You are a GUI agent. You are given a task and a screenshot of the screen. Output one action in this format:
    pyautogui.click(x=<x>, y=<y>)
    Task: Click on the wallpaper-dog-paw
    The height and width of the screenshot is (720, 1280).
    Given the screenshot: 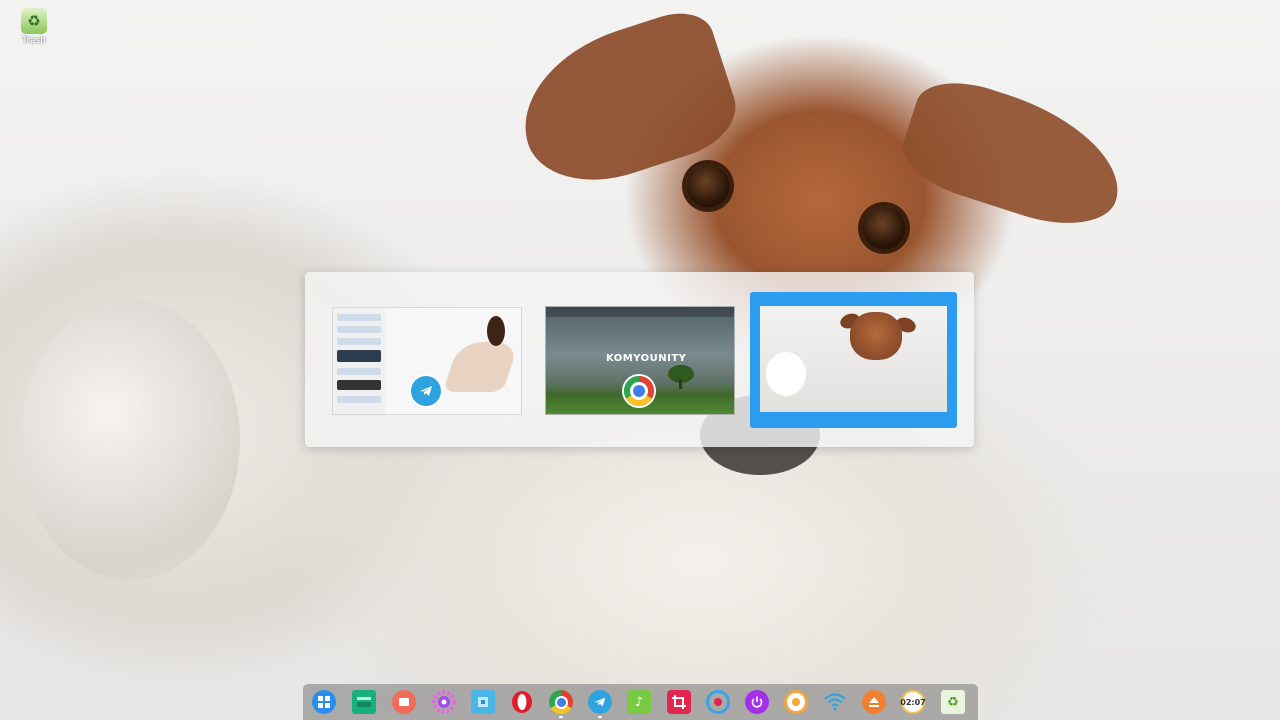 What is the action you would take?
    pyautogui.click(x=130, y=440)
    